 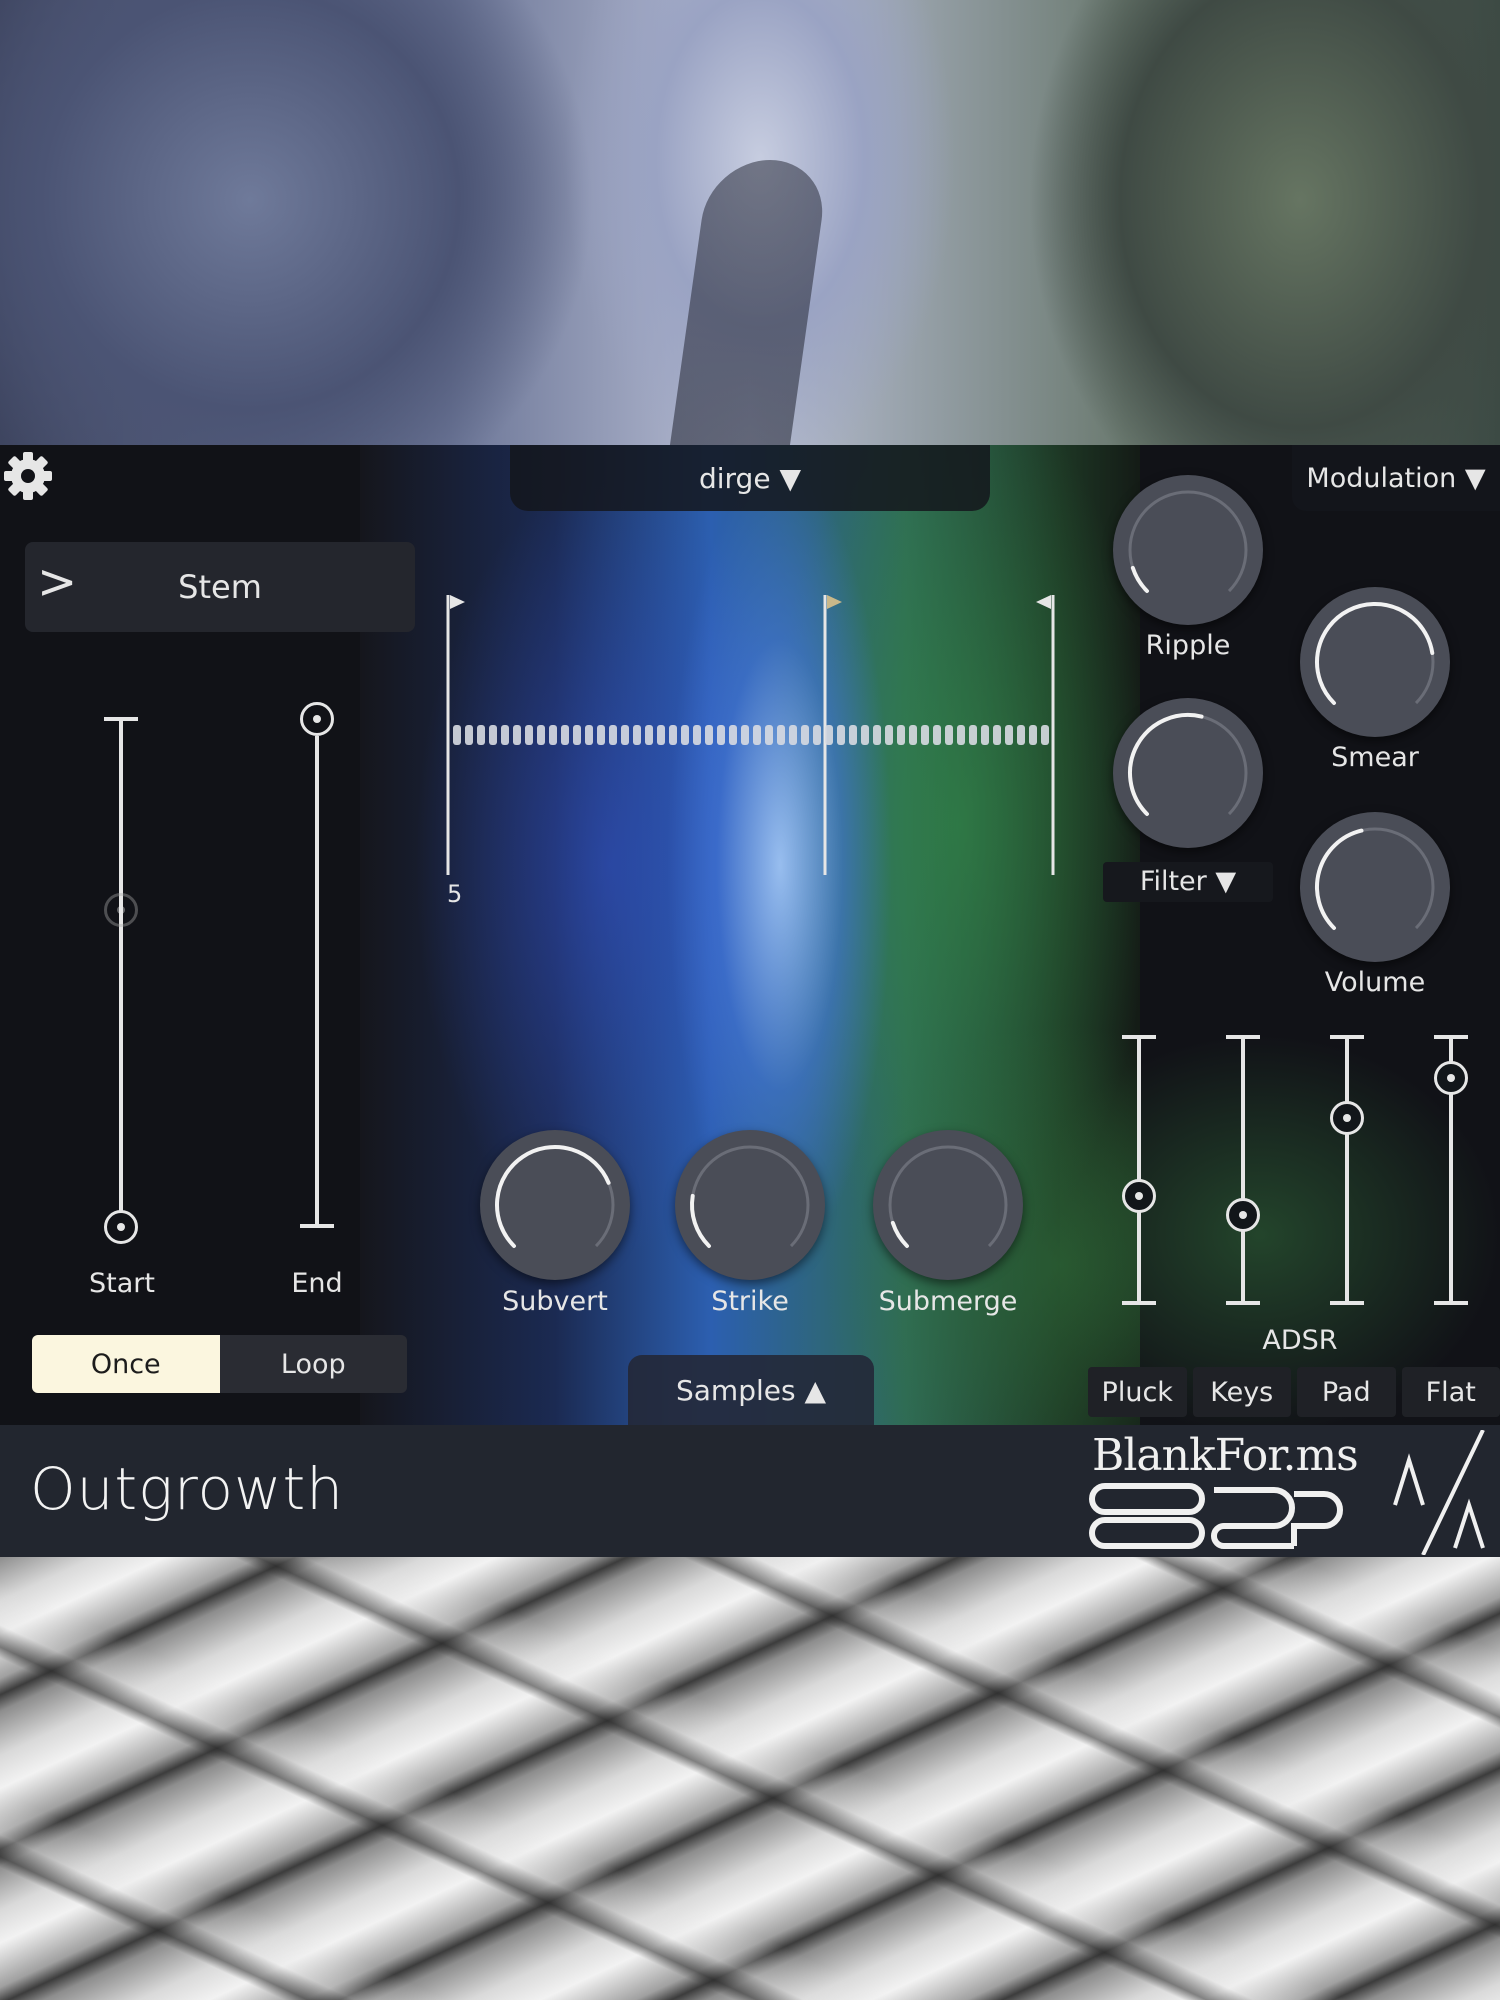 What do you see at coordinates (1375, 982) in the screenshot?
I see `volume-label: Volume` at bounding box center [1375, 982].